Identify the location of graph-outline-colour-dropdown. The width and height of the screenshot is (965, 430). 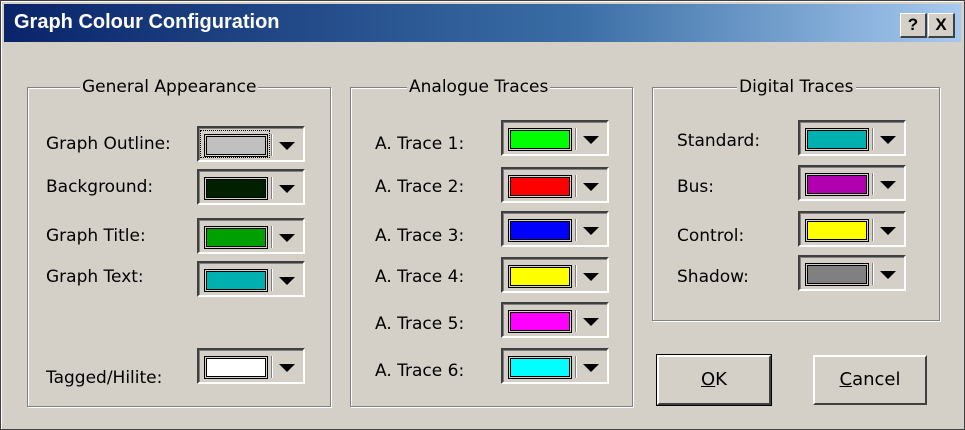
(251, 144).